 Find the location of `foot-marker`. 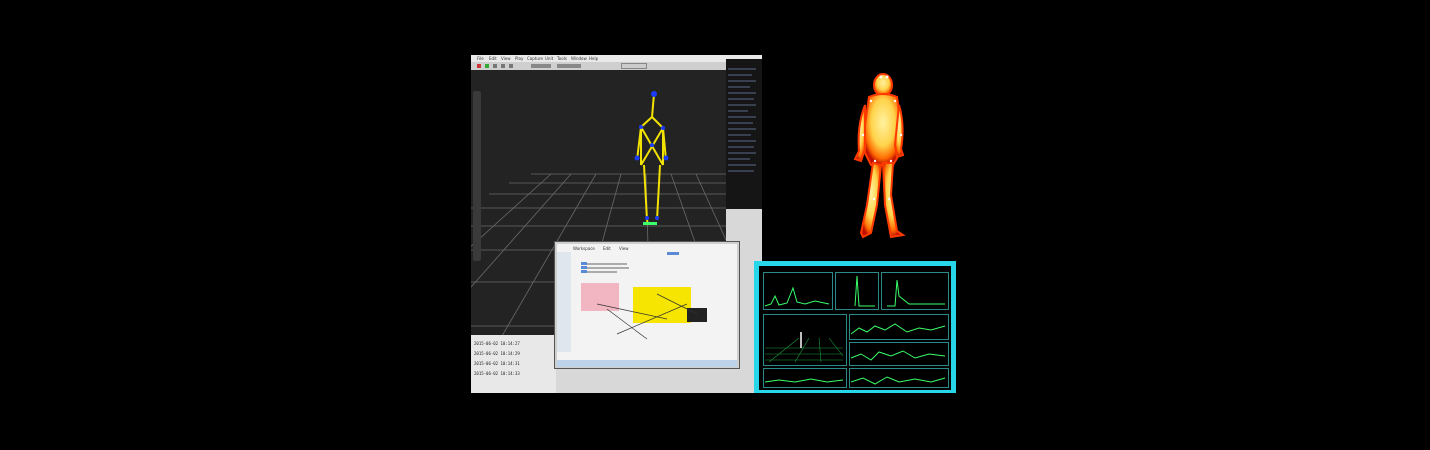

foot-marker is located at coordinates (650, 223).